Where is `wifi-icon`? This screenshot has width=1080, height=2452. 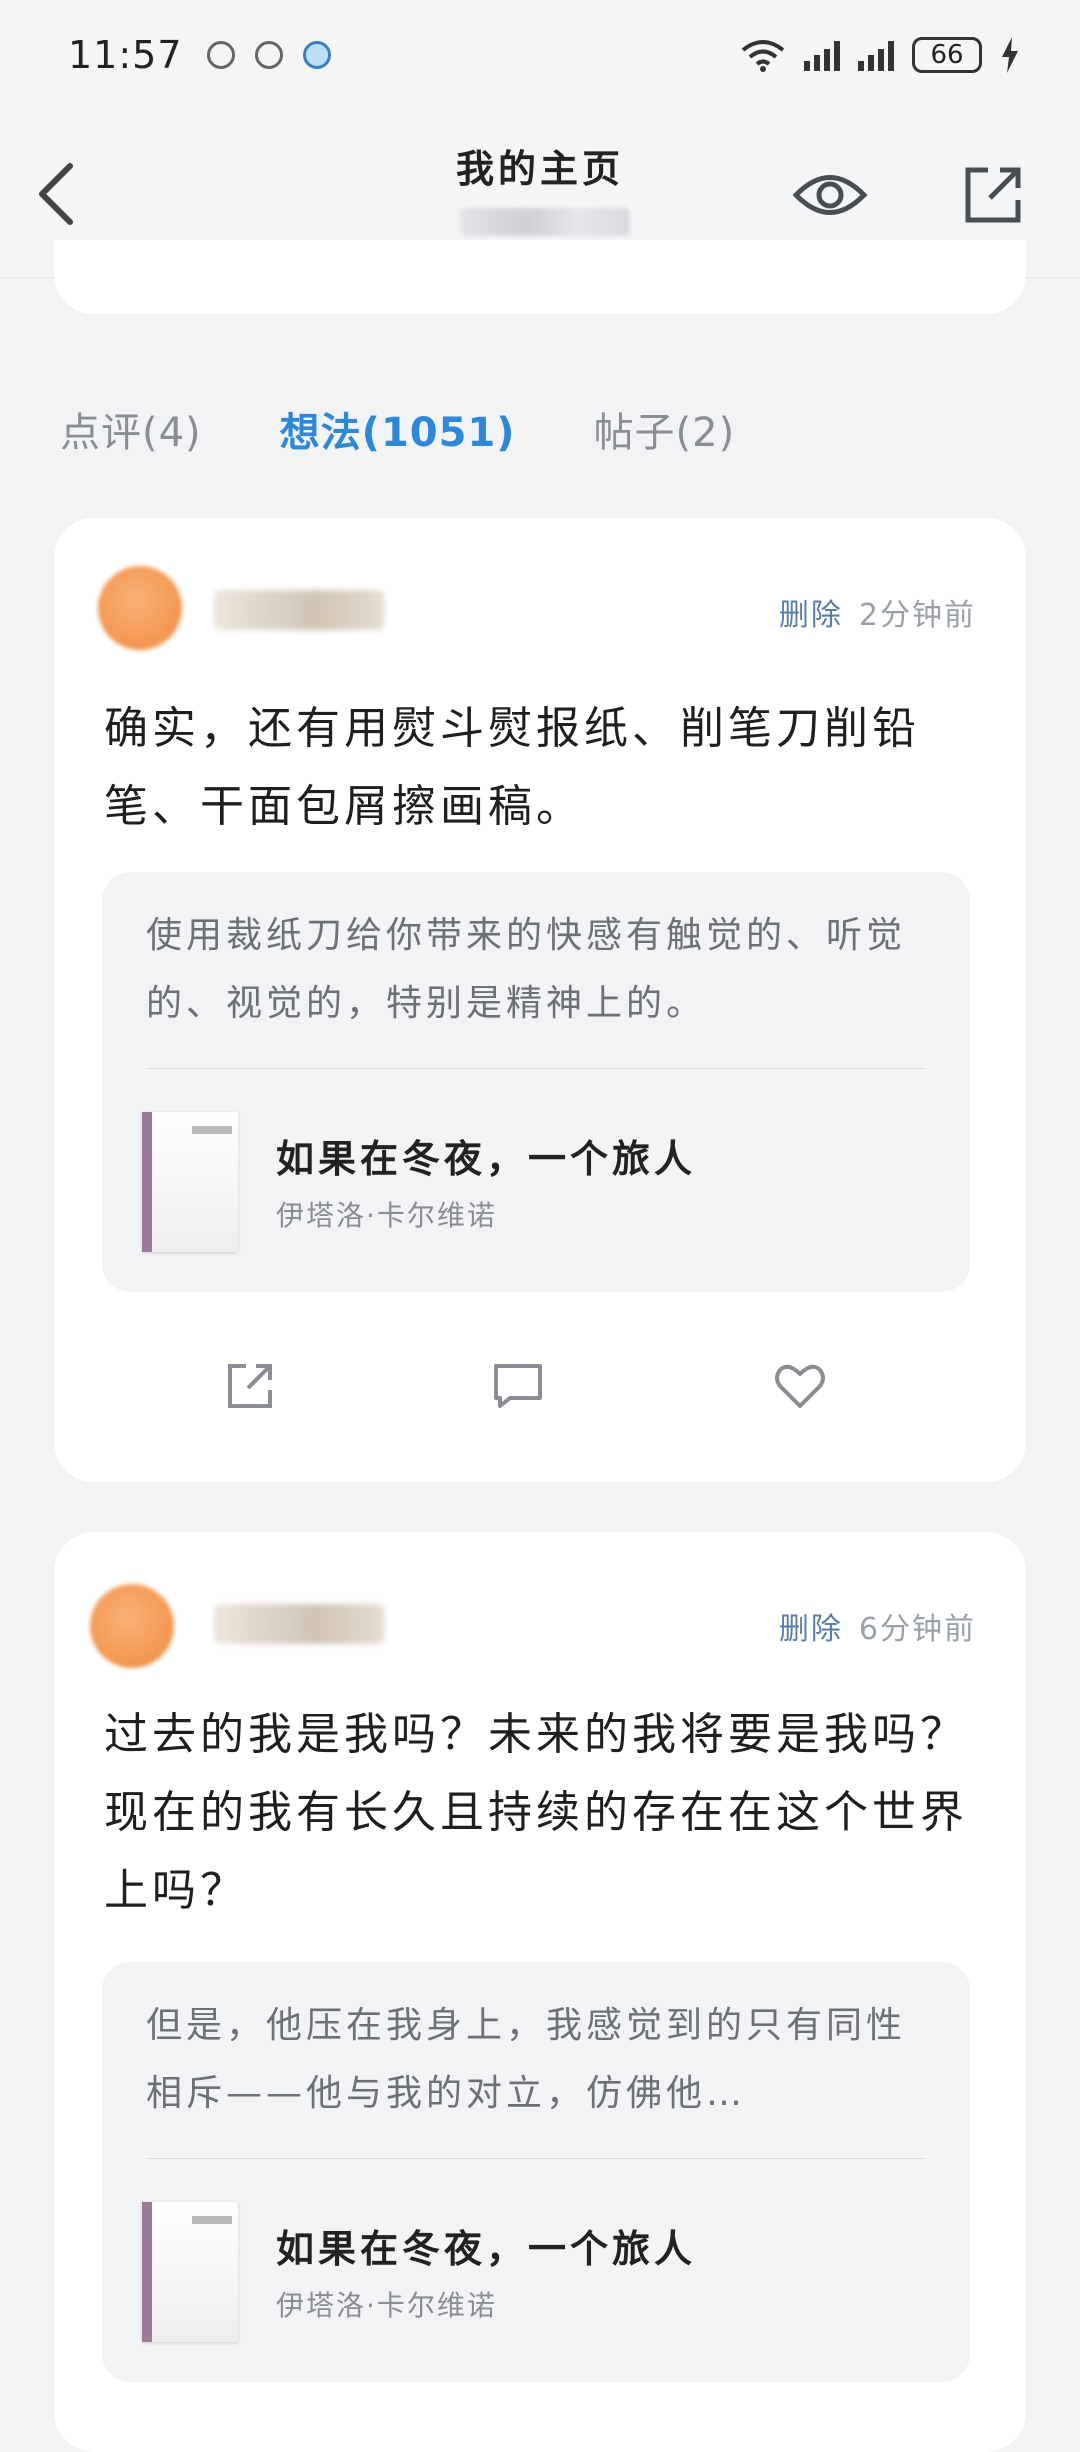
wifi-icon is located at coordinates (763, 56).